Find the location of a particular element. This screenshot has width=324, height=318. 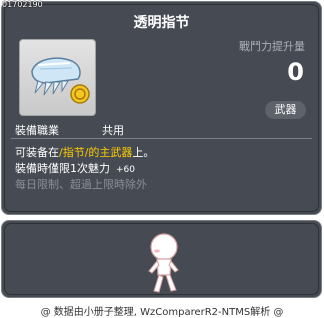

description-line-1: 可装备在/指节/的主武器上。 is located at coordinates (84, 152).